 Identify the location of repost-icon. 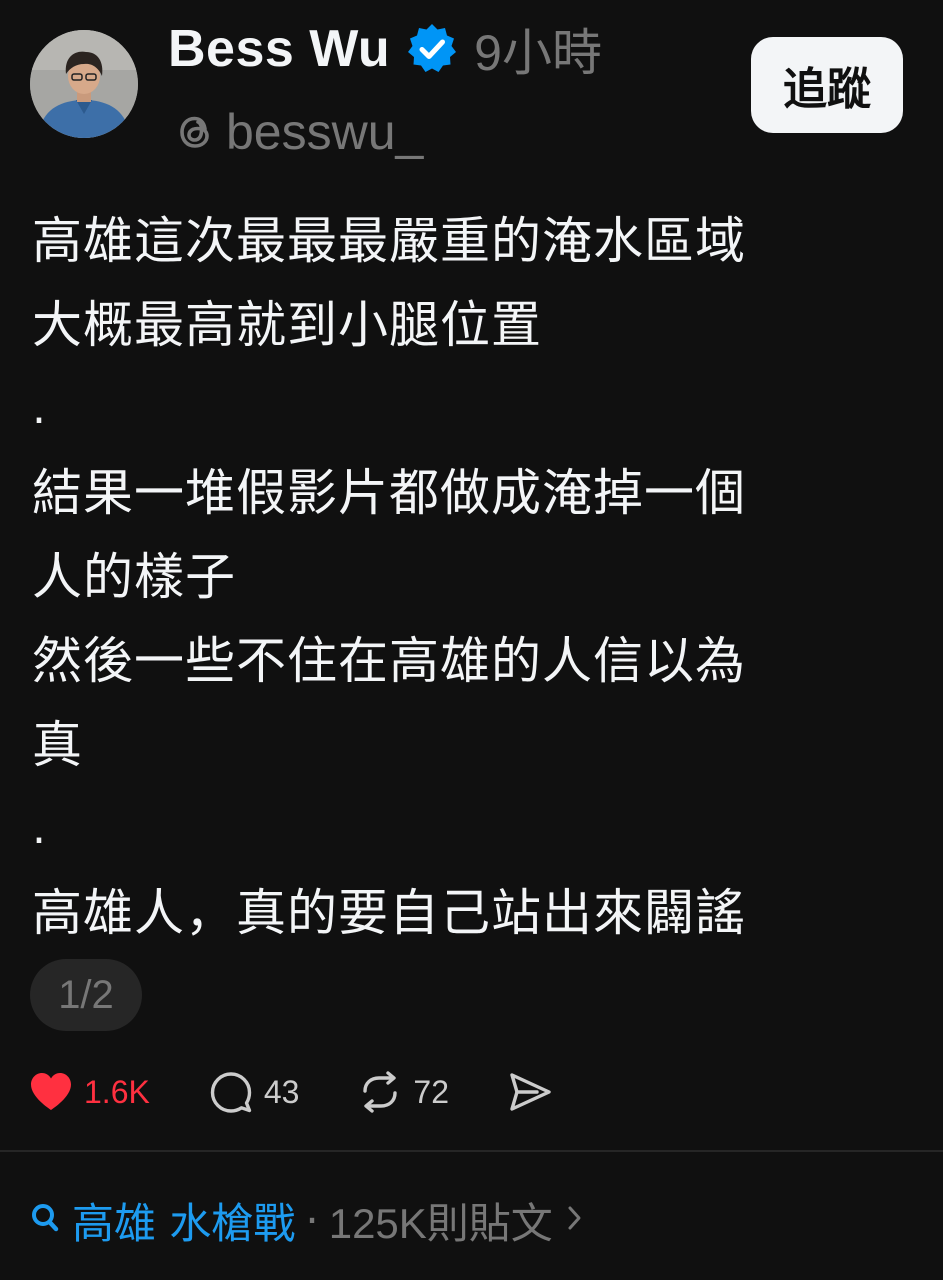
(380, 1092).